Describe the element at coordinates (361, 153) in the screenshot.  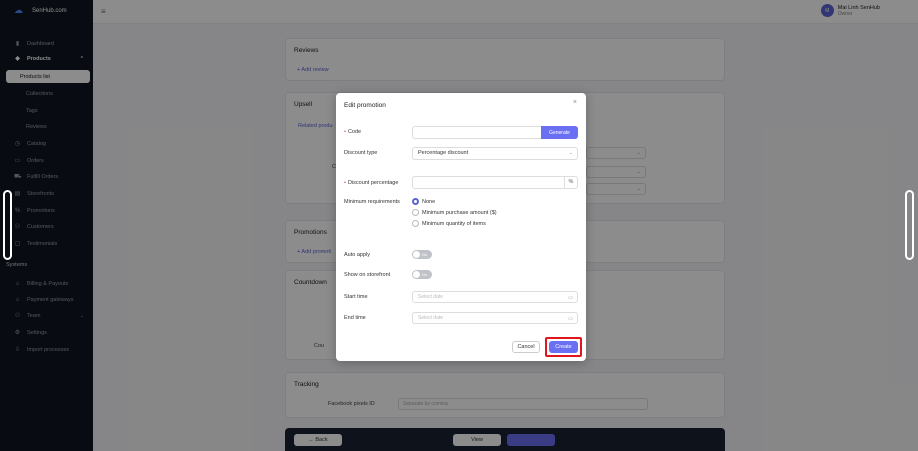
I see `discount-type-label: Discount type` at that location.